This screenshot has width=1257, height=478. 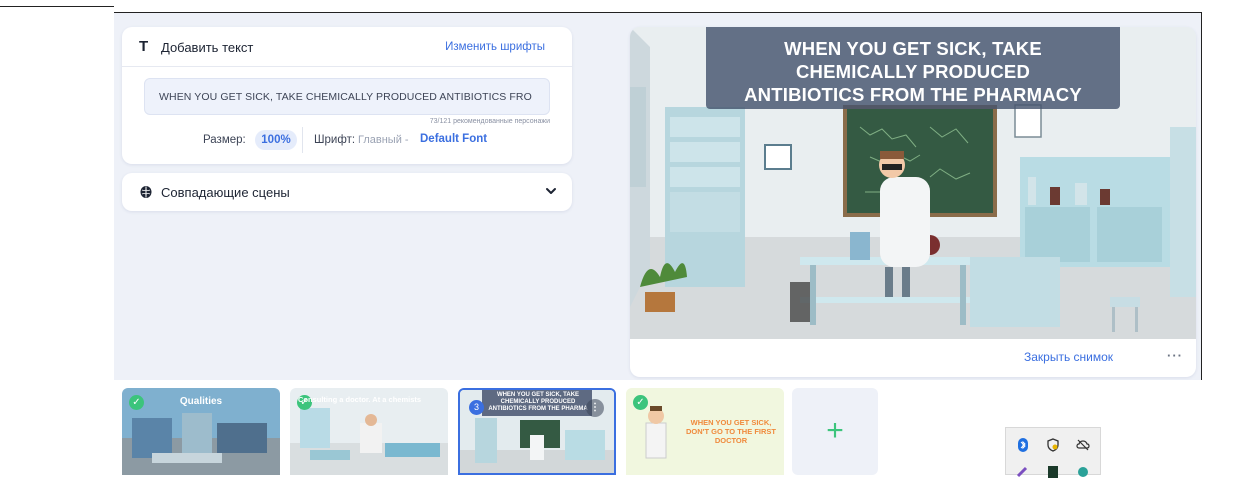 What do you see at coordinates (1053, 471) in the screenshot?
I see `app-tray-icon` at bounding box center [1053, 471].